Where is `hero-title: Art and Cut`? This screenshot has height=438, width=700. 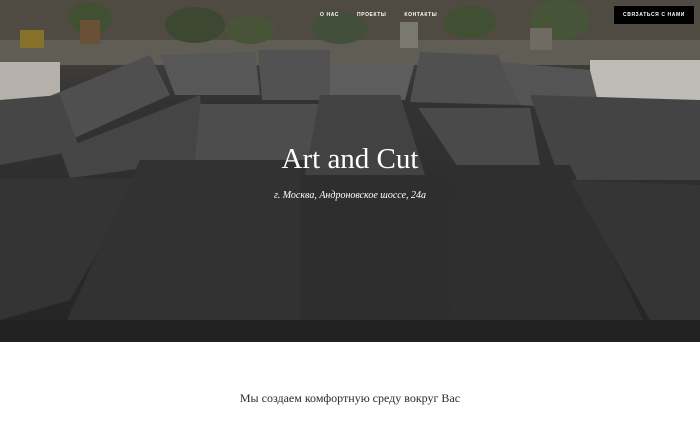 hero-title: Art and Cut is located at coordinates (350, 159).